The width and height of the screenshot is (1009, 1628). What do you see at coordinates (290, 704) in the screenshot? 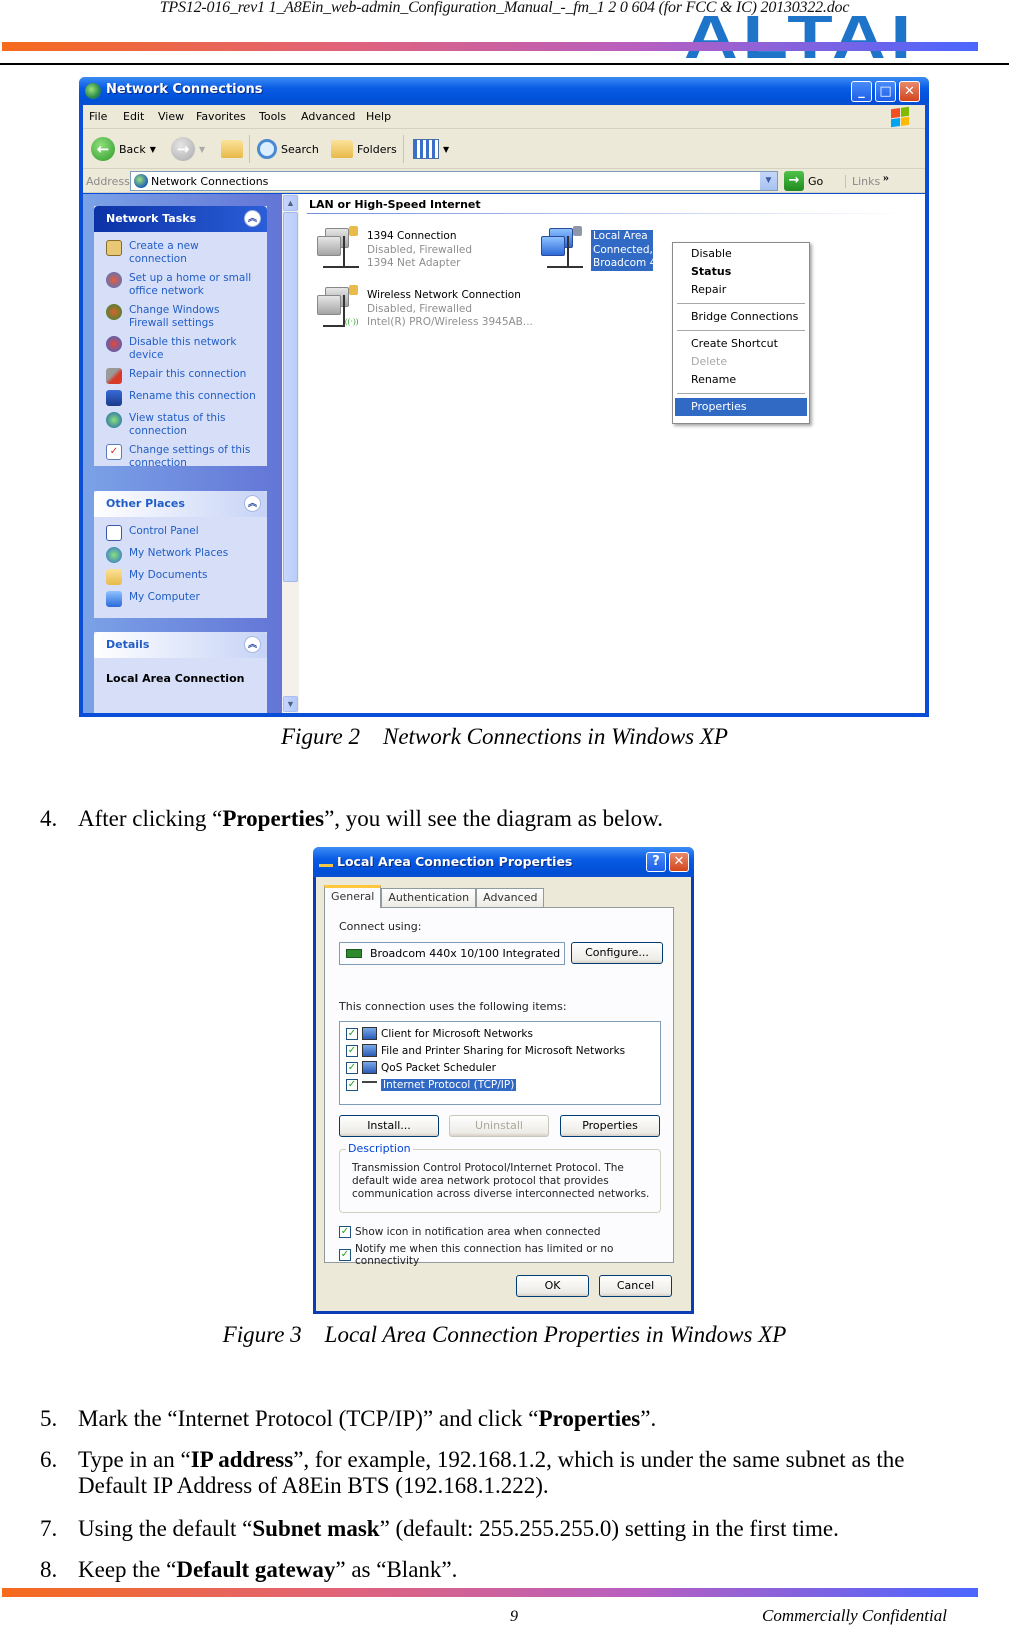
I see `scroll-down-icon: ▼` at bounding box center [290, 704].